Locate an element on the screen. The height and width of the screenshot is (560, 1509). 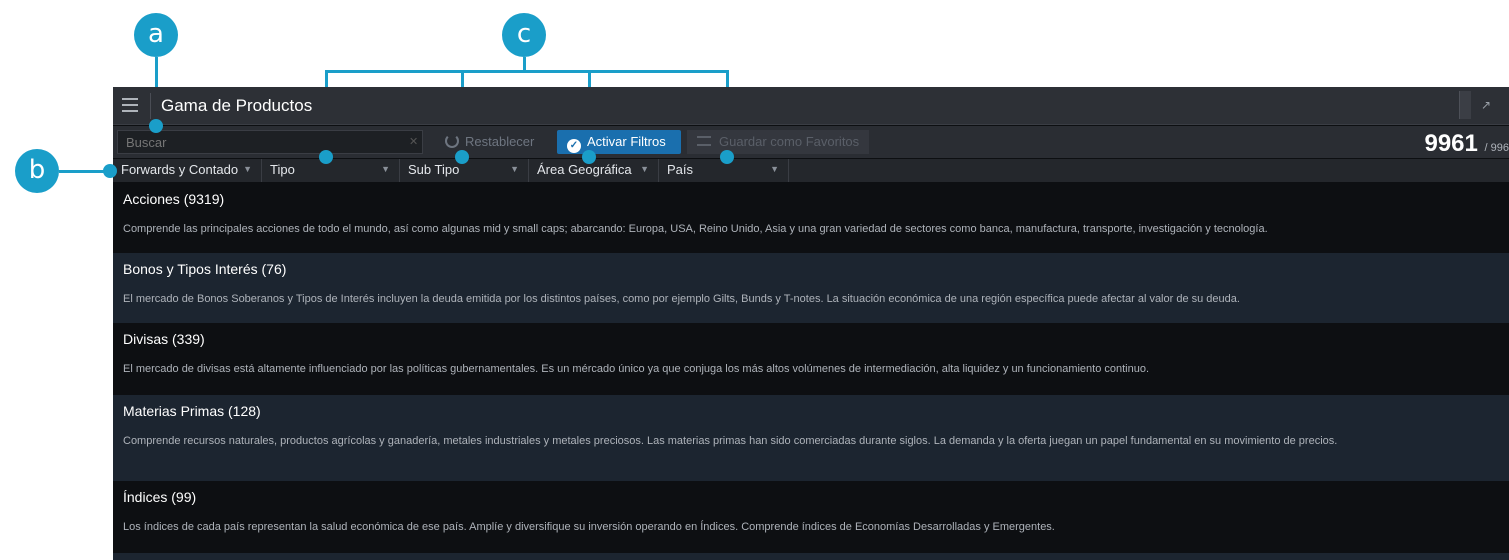
result-count-total: / 996 is located at coordinates (1496, 148).